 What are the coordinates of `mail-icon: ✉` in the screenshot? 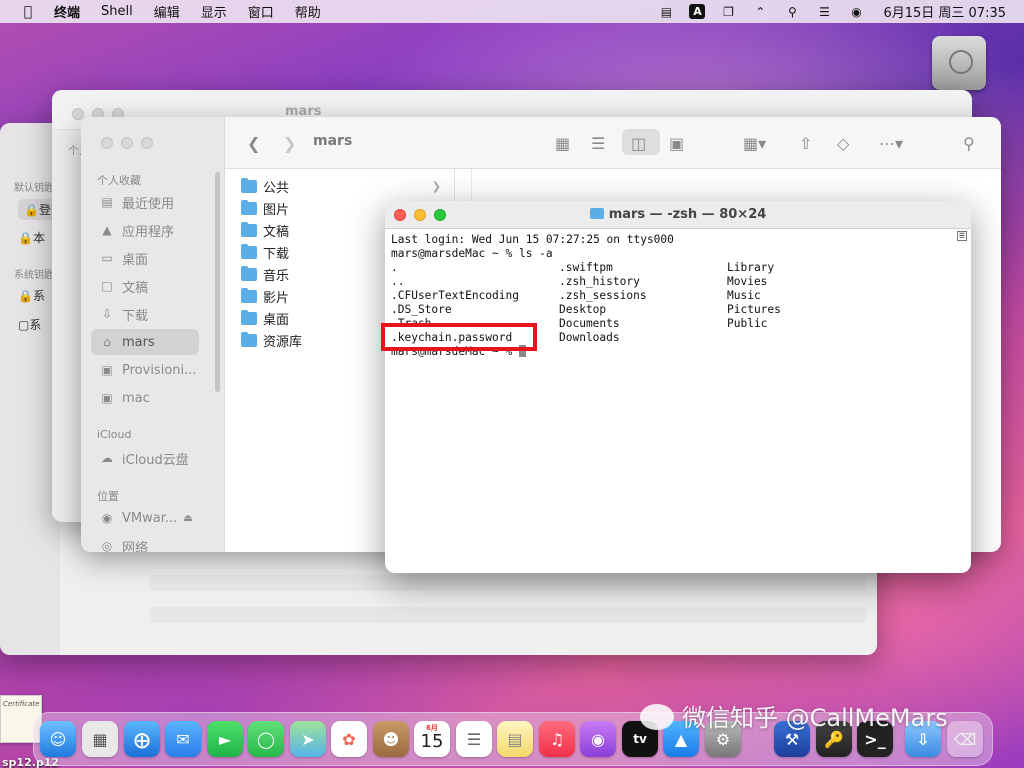 It's located at (183, 739).